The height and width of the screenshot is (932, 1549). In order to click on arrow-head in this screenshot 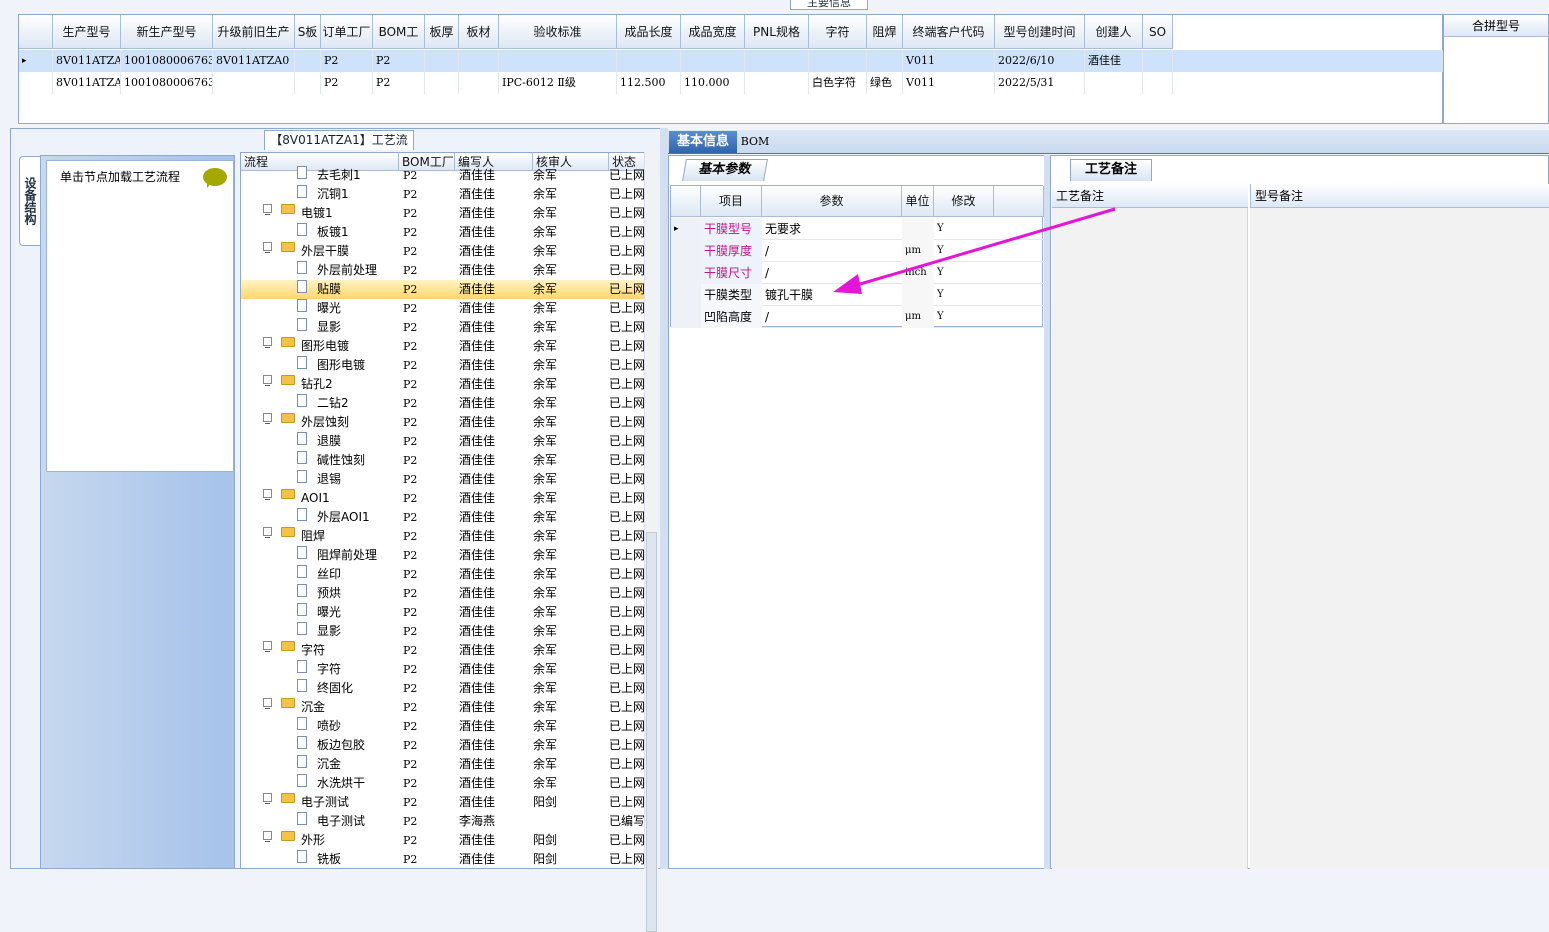, I will do `click(847, 284)`.